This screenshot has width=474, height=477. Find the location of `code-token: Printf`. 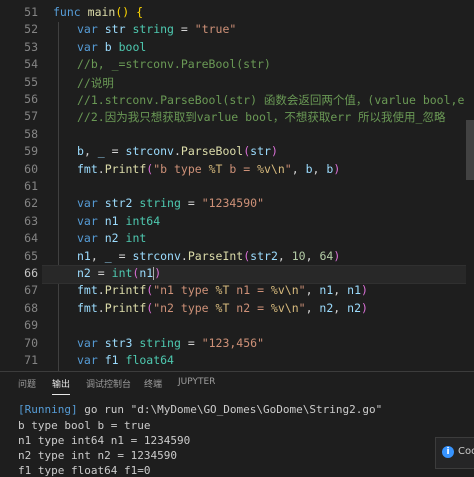

code-token: Printf is located at coordinates (125, 307).